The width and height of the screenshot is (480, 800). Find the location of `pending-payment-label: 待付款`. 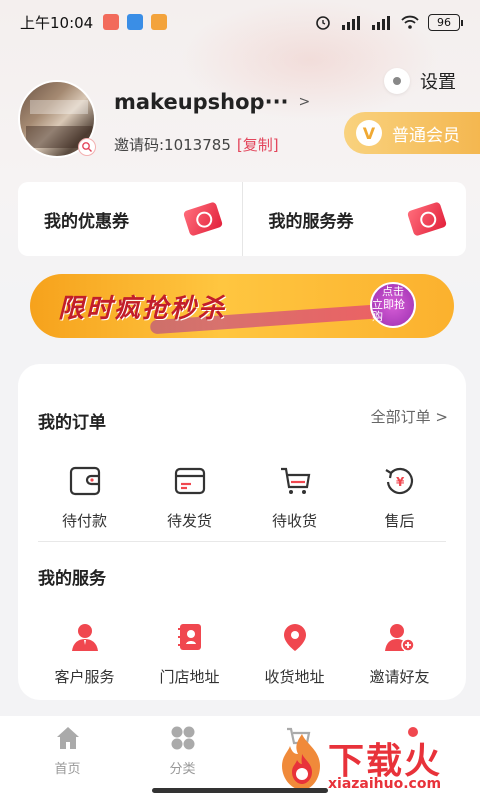

pending-payment-label: 待付款 is located at coordinates (84, 521).